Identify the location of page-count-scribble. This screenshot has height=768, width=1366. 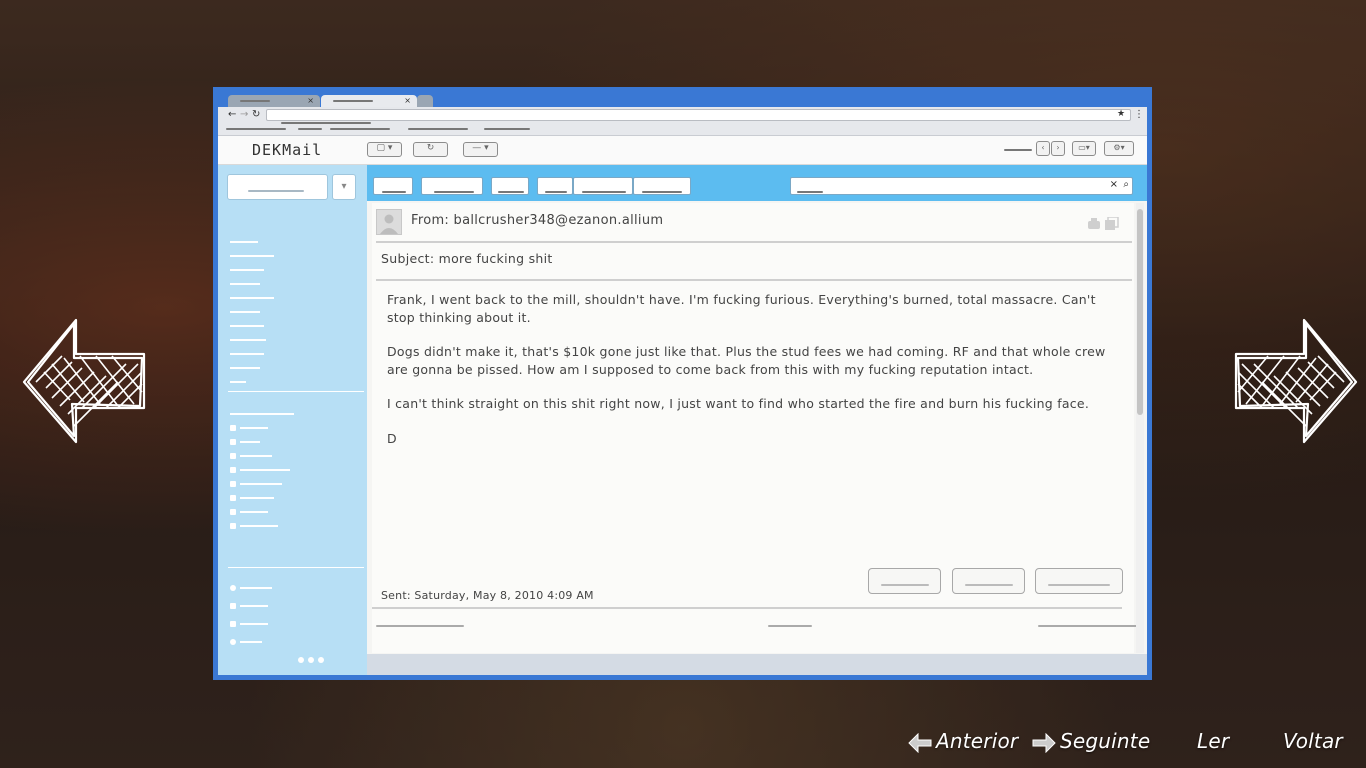
(1018, 150).